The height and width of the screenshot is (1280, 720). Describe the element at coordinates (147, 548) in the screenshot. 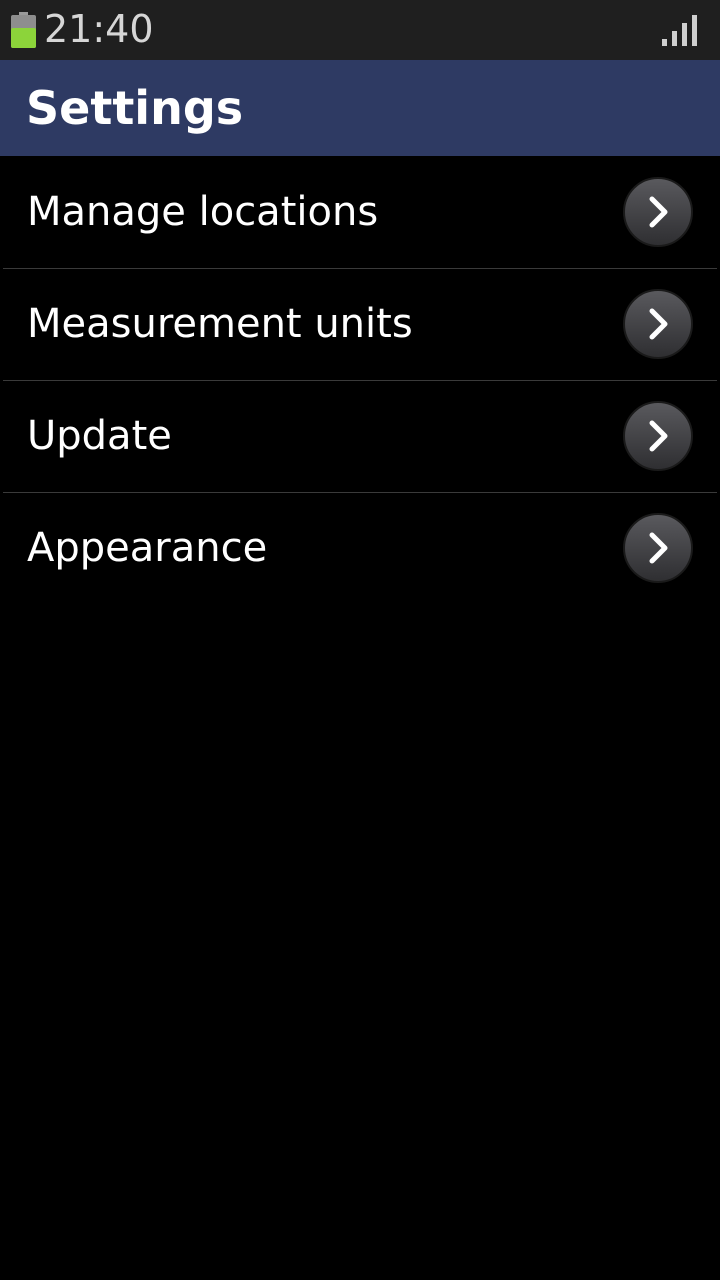

I see `settings-item-label: Appearance` at that location.